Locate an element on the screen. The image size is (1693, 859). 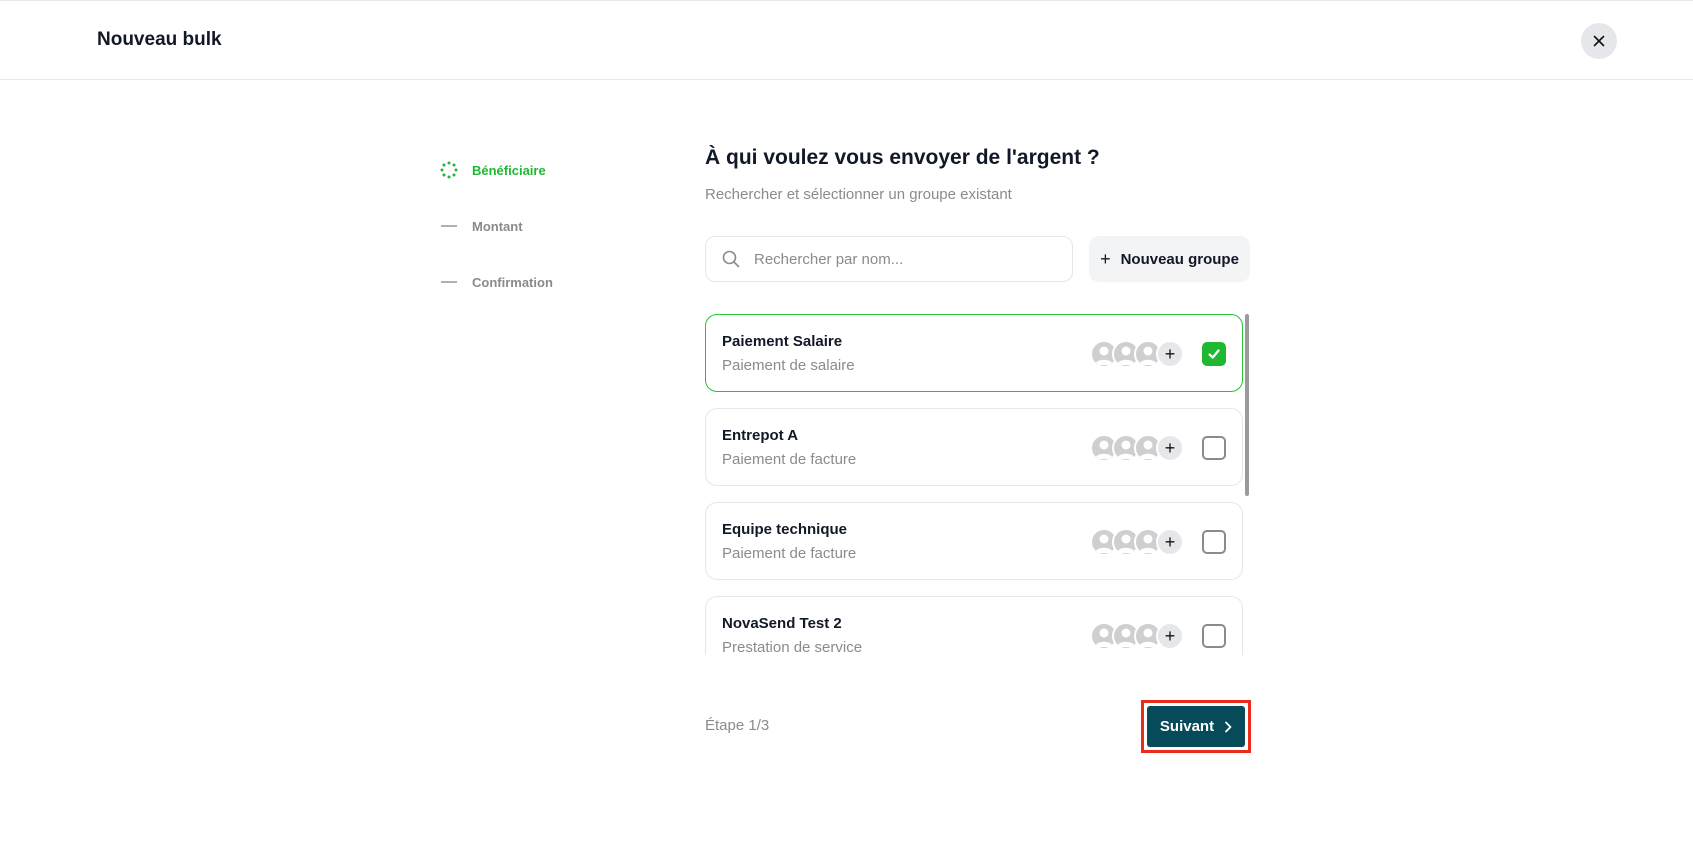
group-list: Paiement Salaire Paiement de salaire + E is located at coordinates (977, 484).